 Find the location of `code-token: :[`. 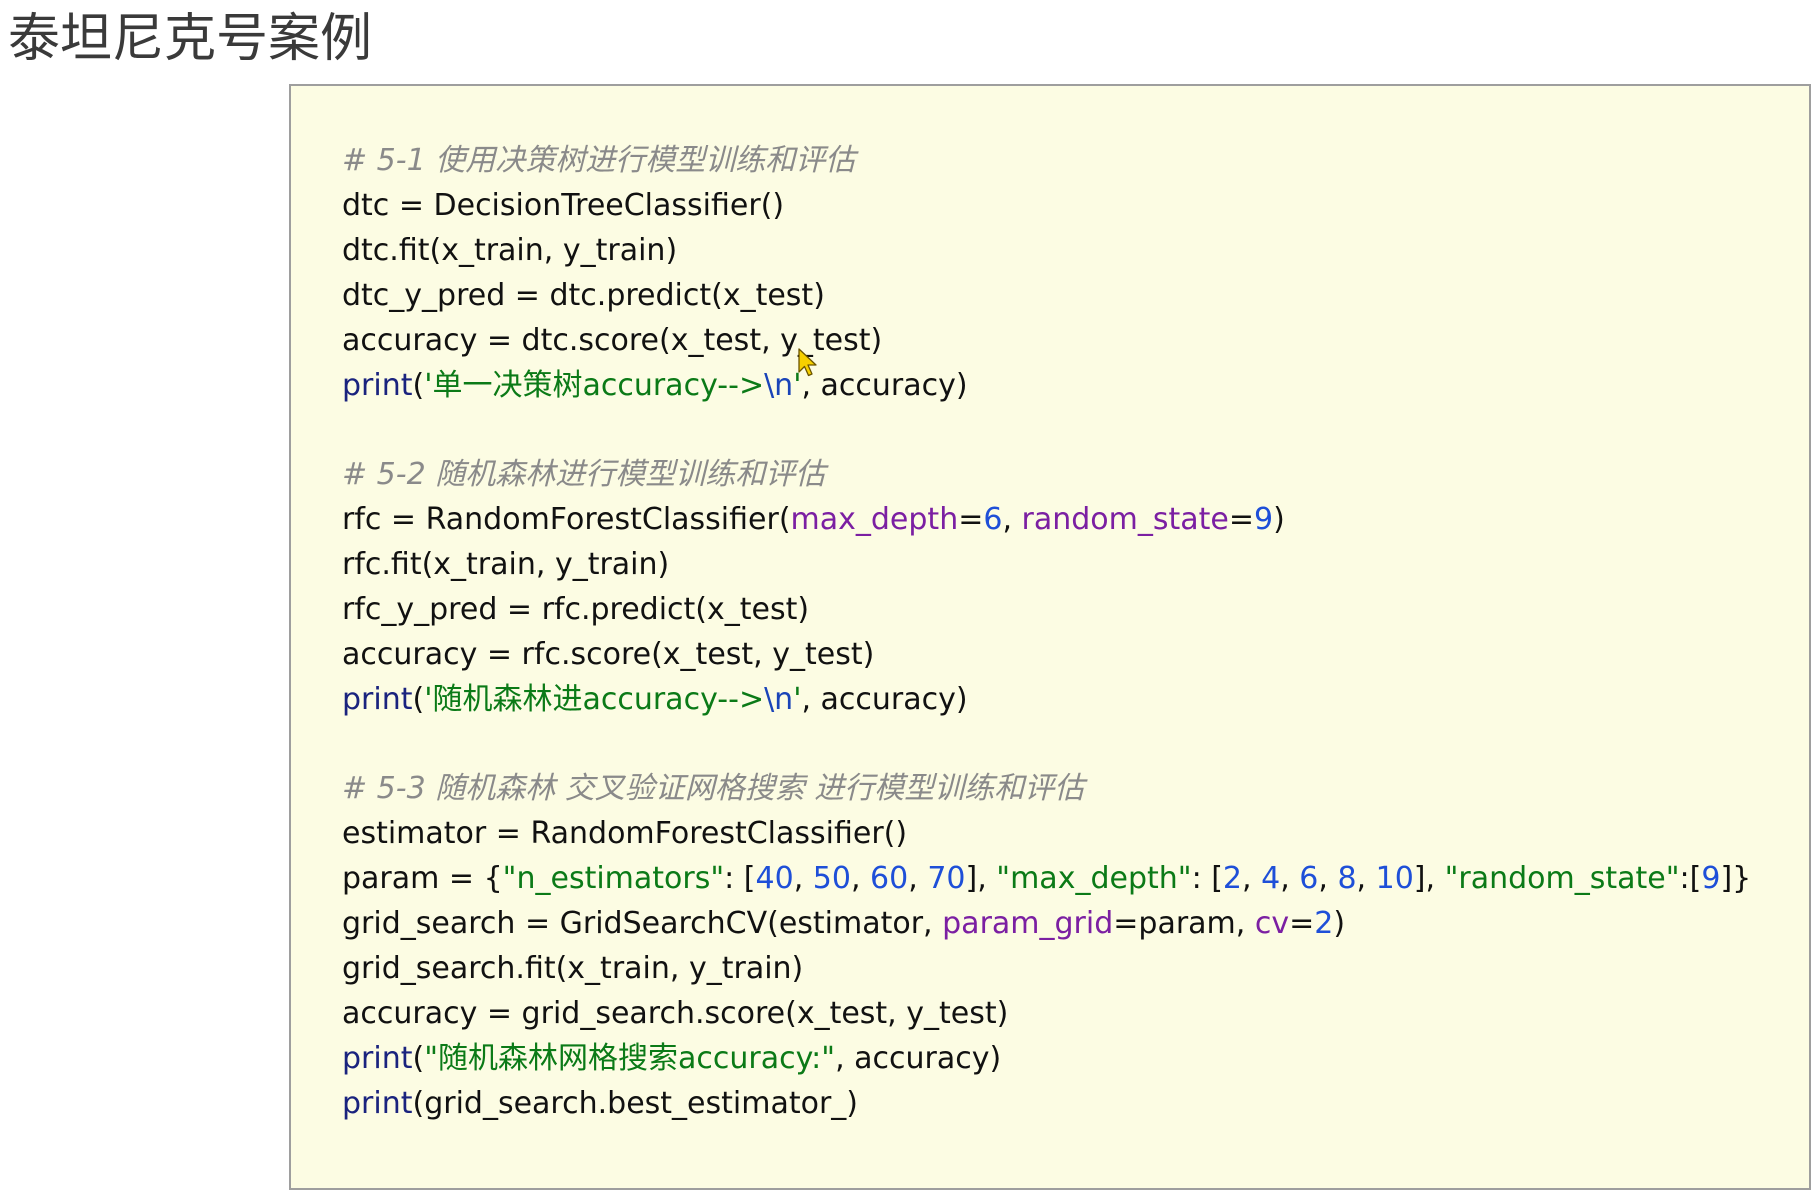

code-token: :[ is located at coordinates (1690, 878).